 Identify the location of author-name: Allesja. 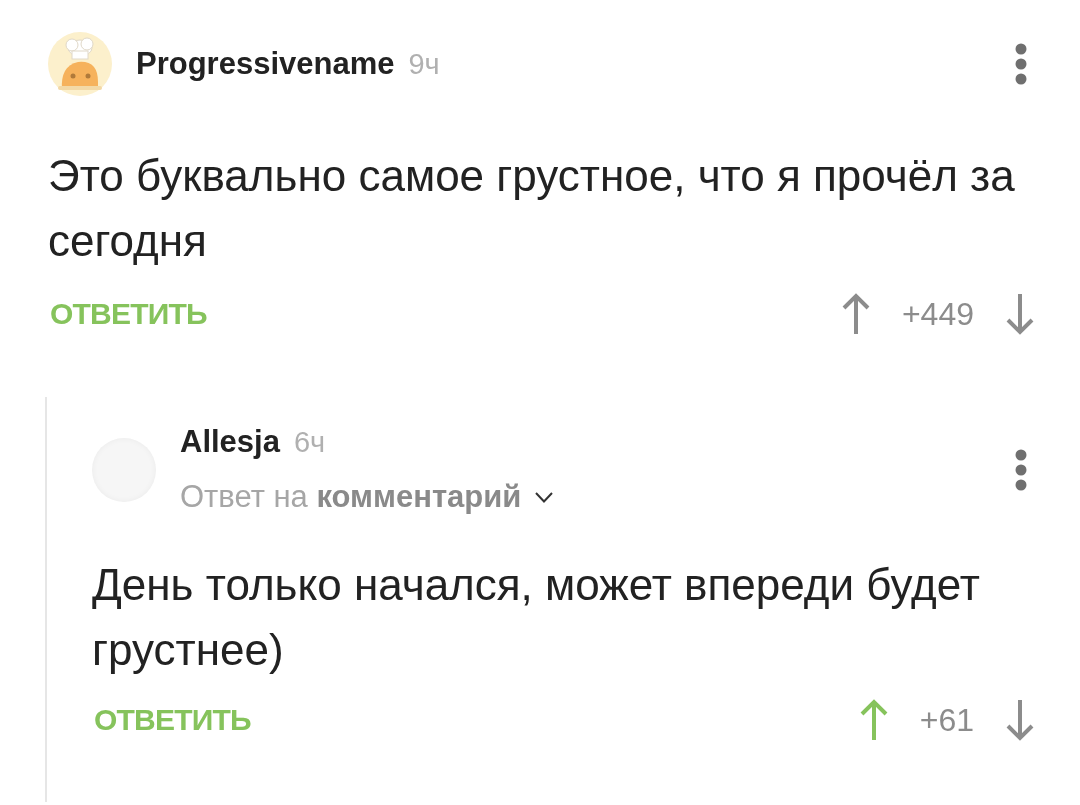
(230, 442).